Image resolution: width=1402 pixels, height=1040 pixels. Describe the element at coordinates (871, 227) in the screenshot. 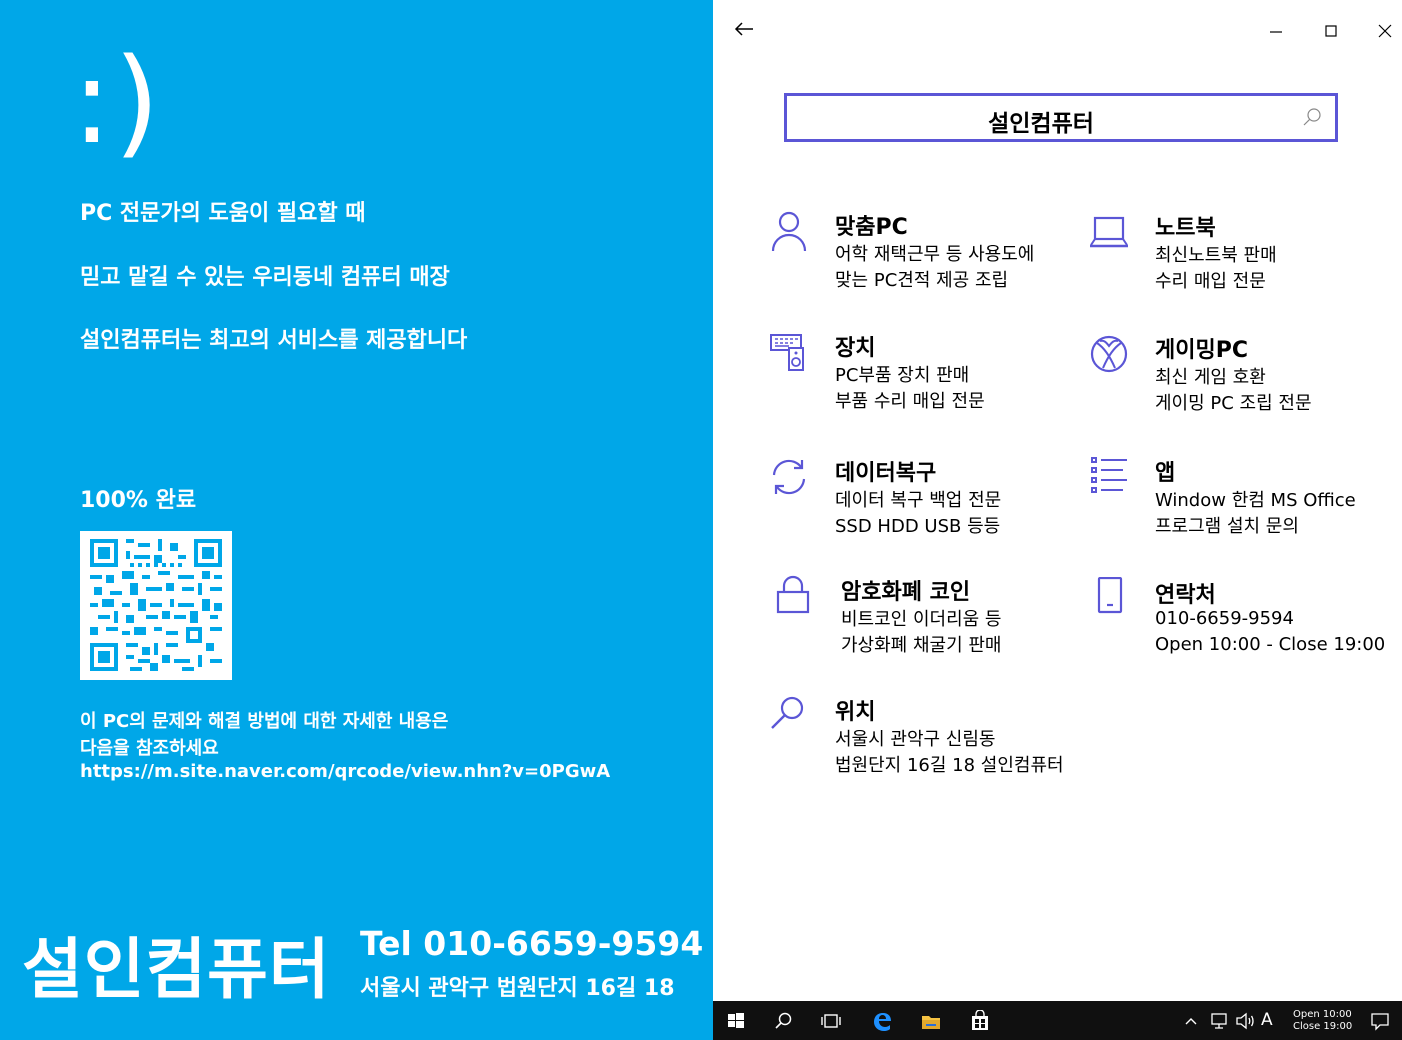

I see `category-title: 맞춤PC` at that location.